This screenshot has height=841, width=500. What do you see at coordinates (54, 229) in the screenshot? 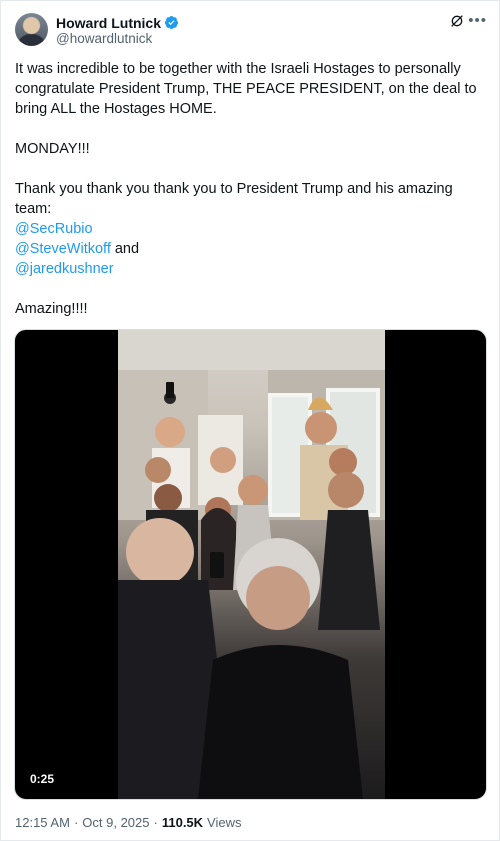
I see `mention-secrubio: @SecRubio` at bounding box center [54, 229].